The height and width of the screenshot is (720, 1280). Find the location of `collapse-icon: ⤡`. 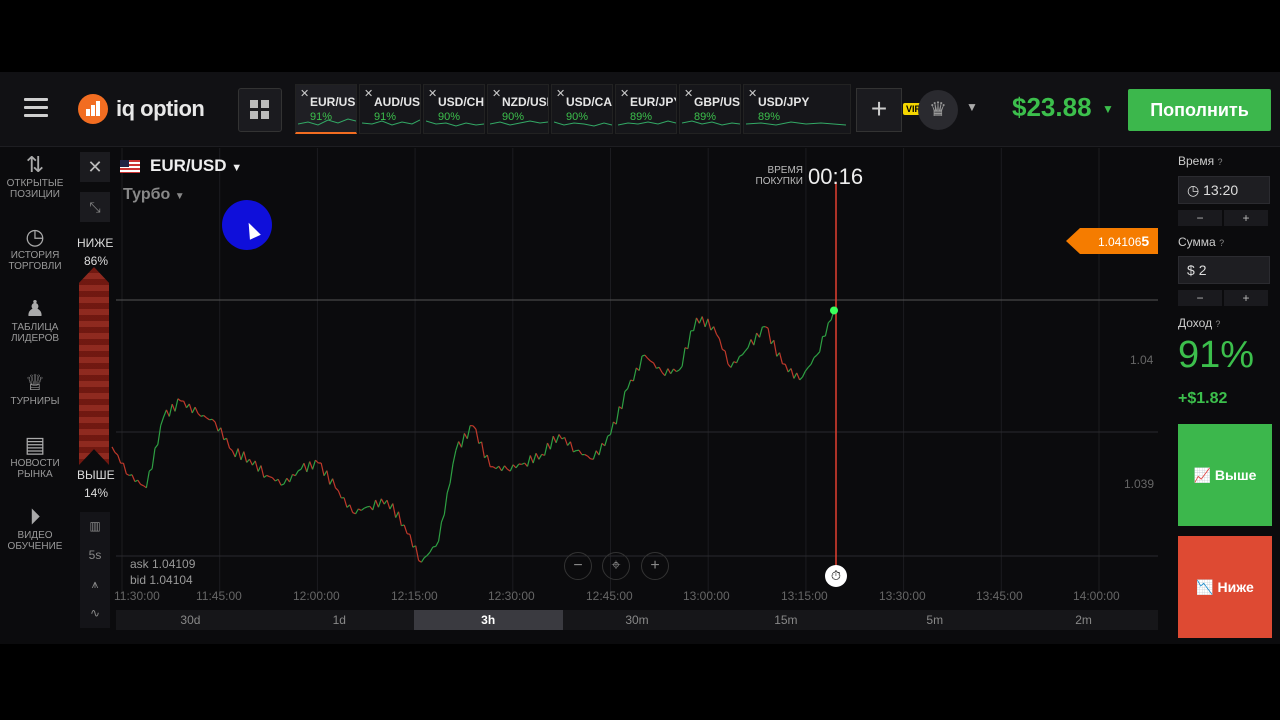

collapse-icon: ⤡ is located at coordinates (95, 207).